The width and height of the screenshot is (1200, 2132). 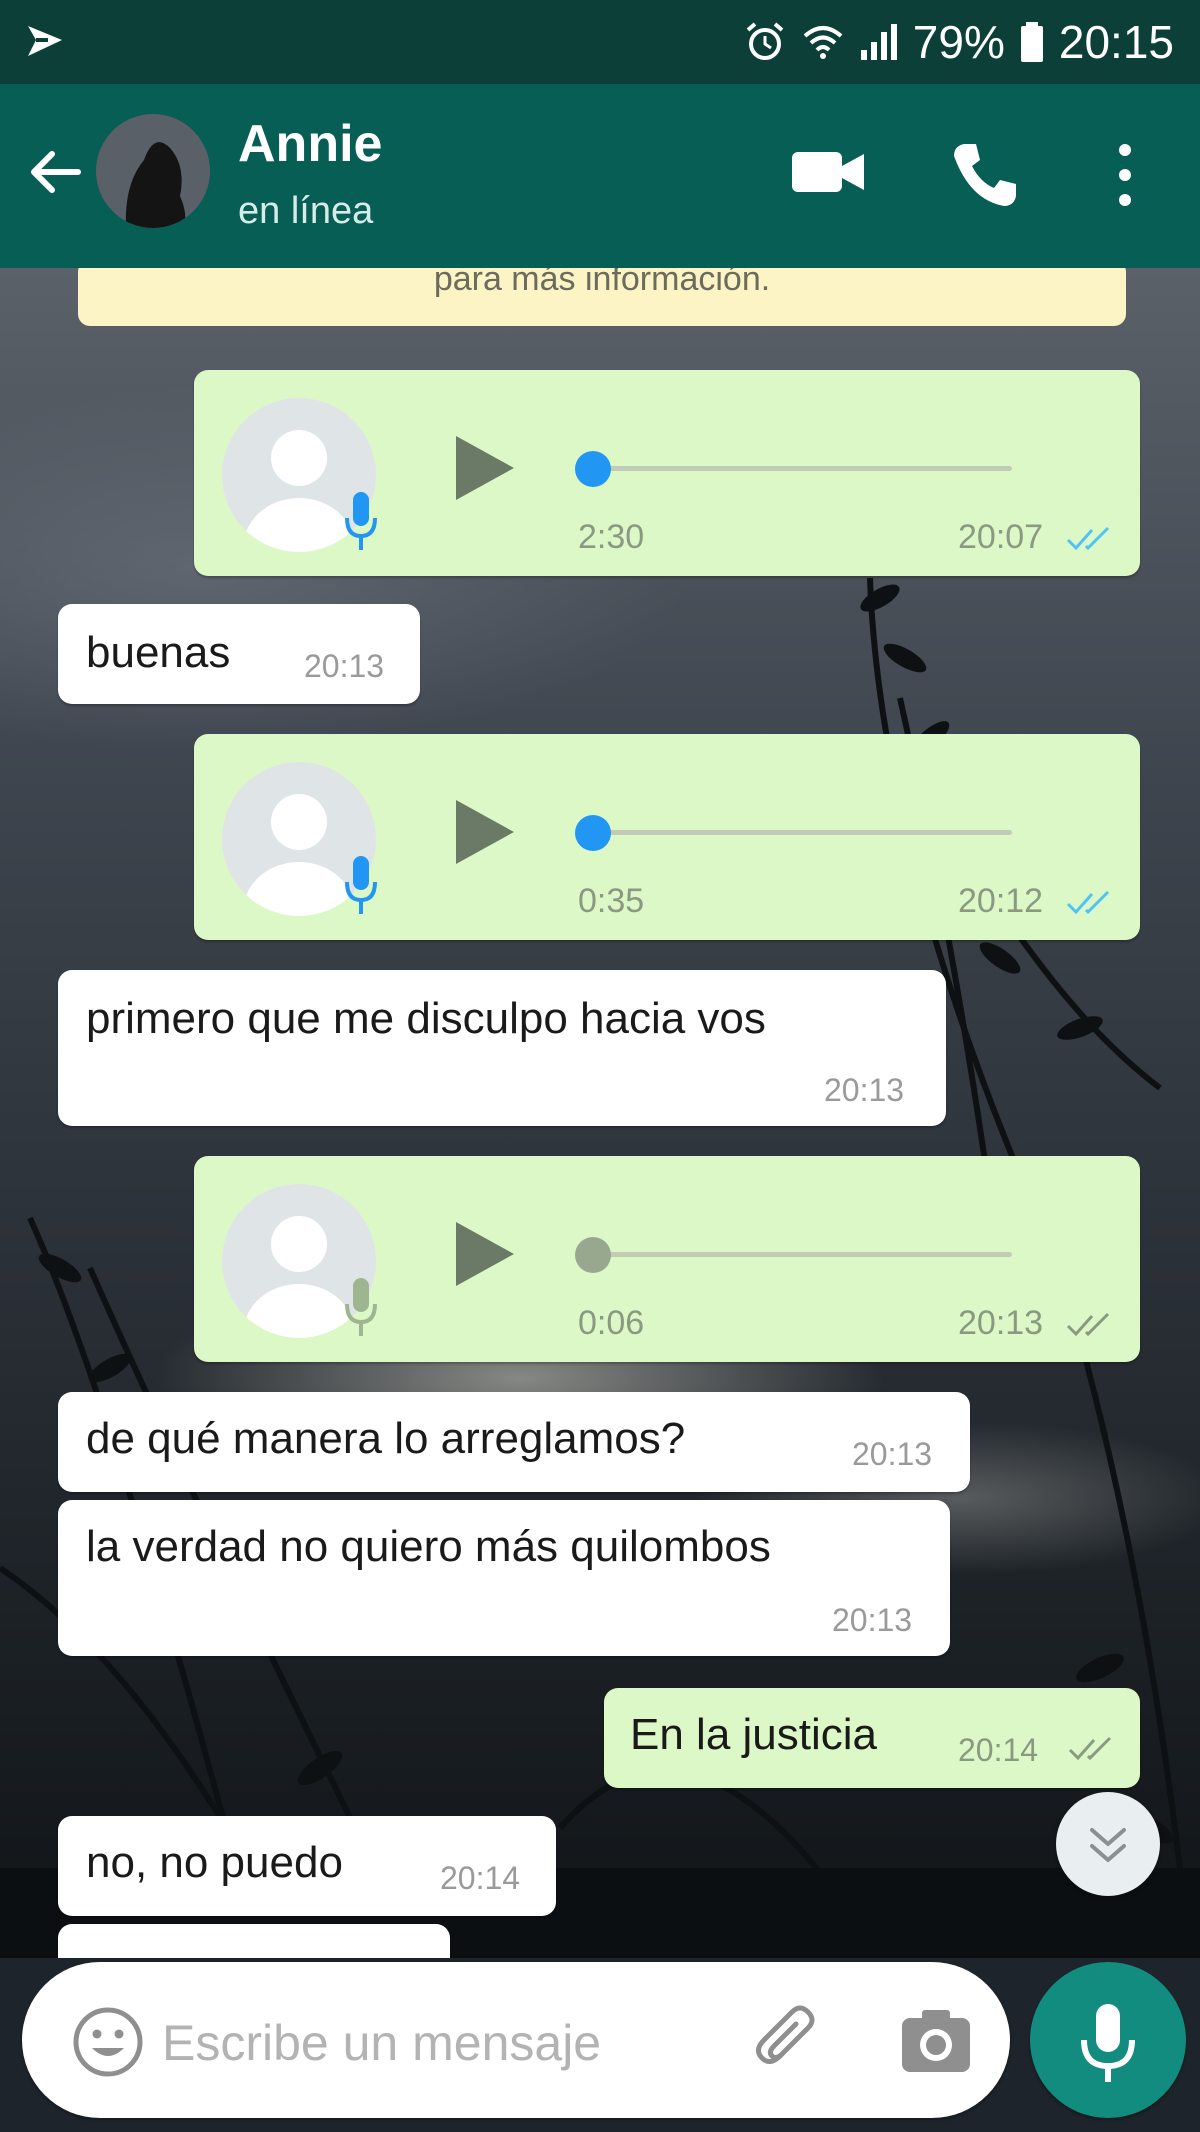 What do you see at coordinates (1031, 42) in the screenshot?
I see `battery-icon` at bounding box center [1031, 42].